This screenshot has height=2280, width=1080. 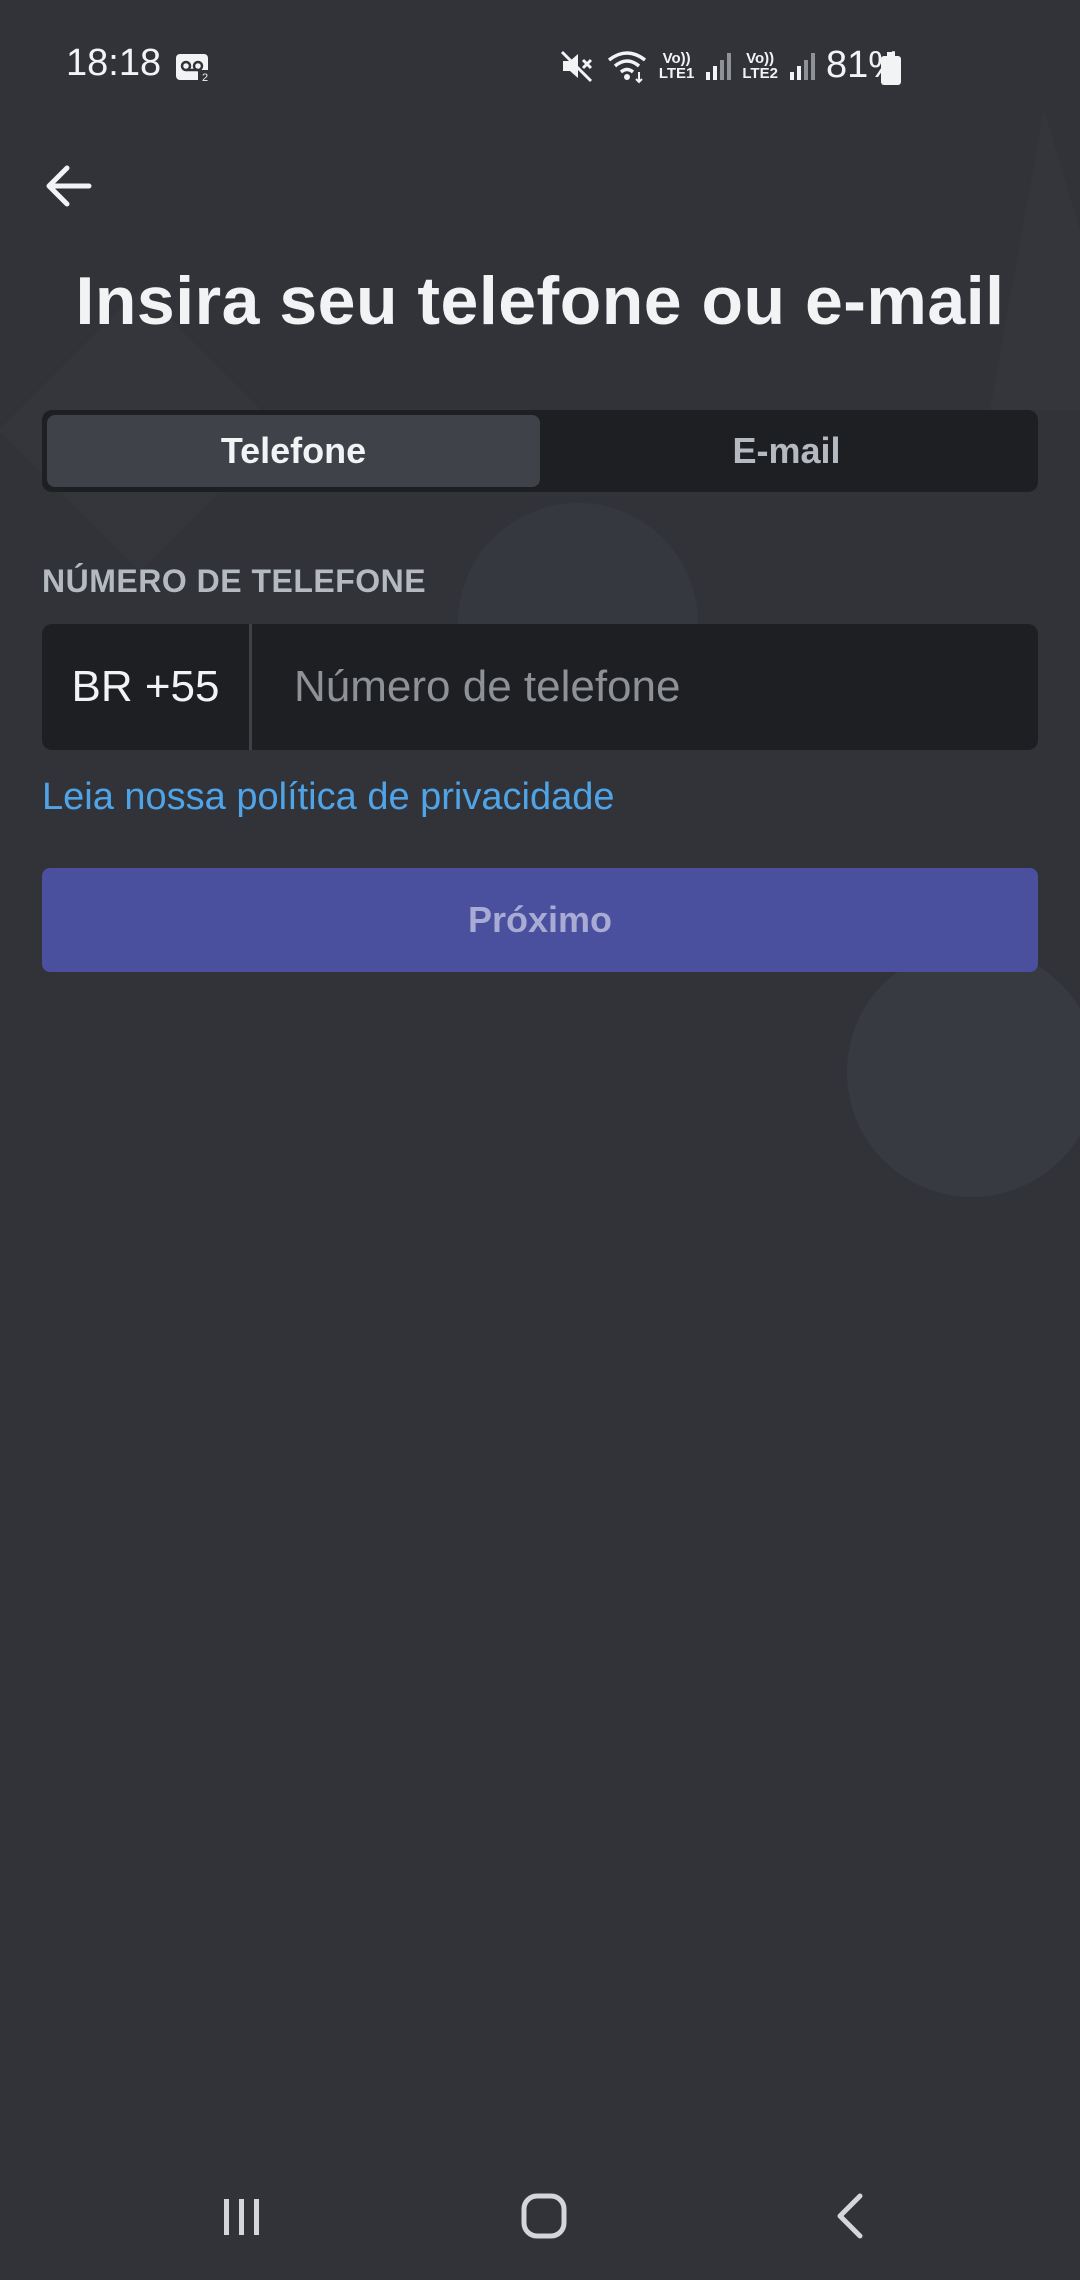 What do you see at coordinates (850, 2216) in the screenshot?
I see `nav-back-icon` at bounding box center [850, 2216].